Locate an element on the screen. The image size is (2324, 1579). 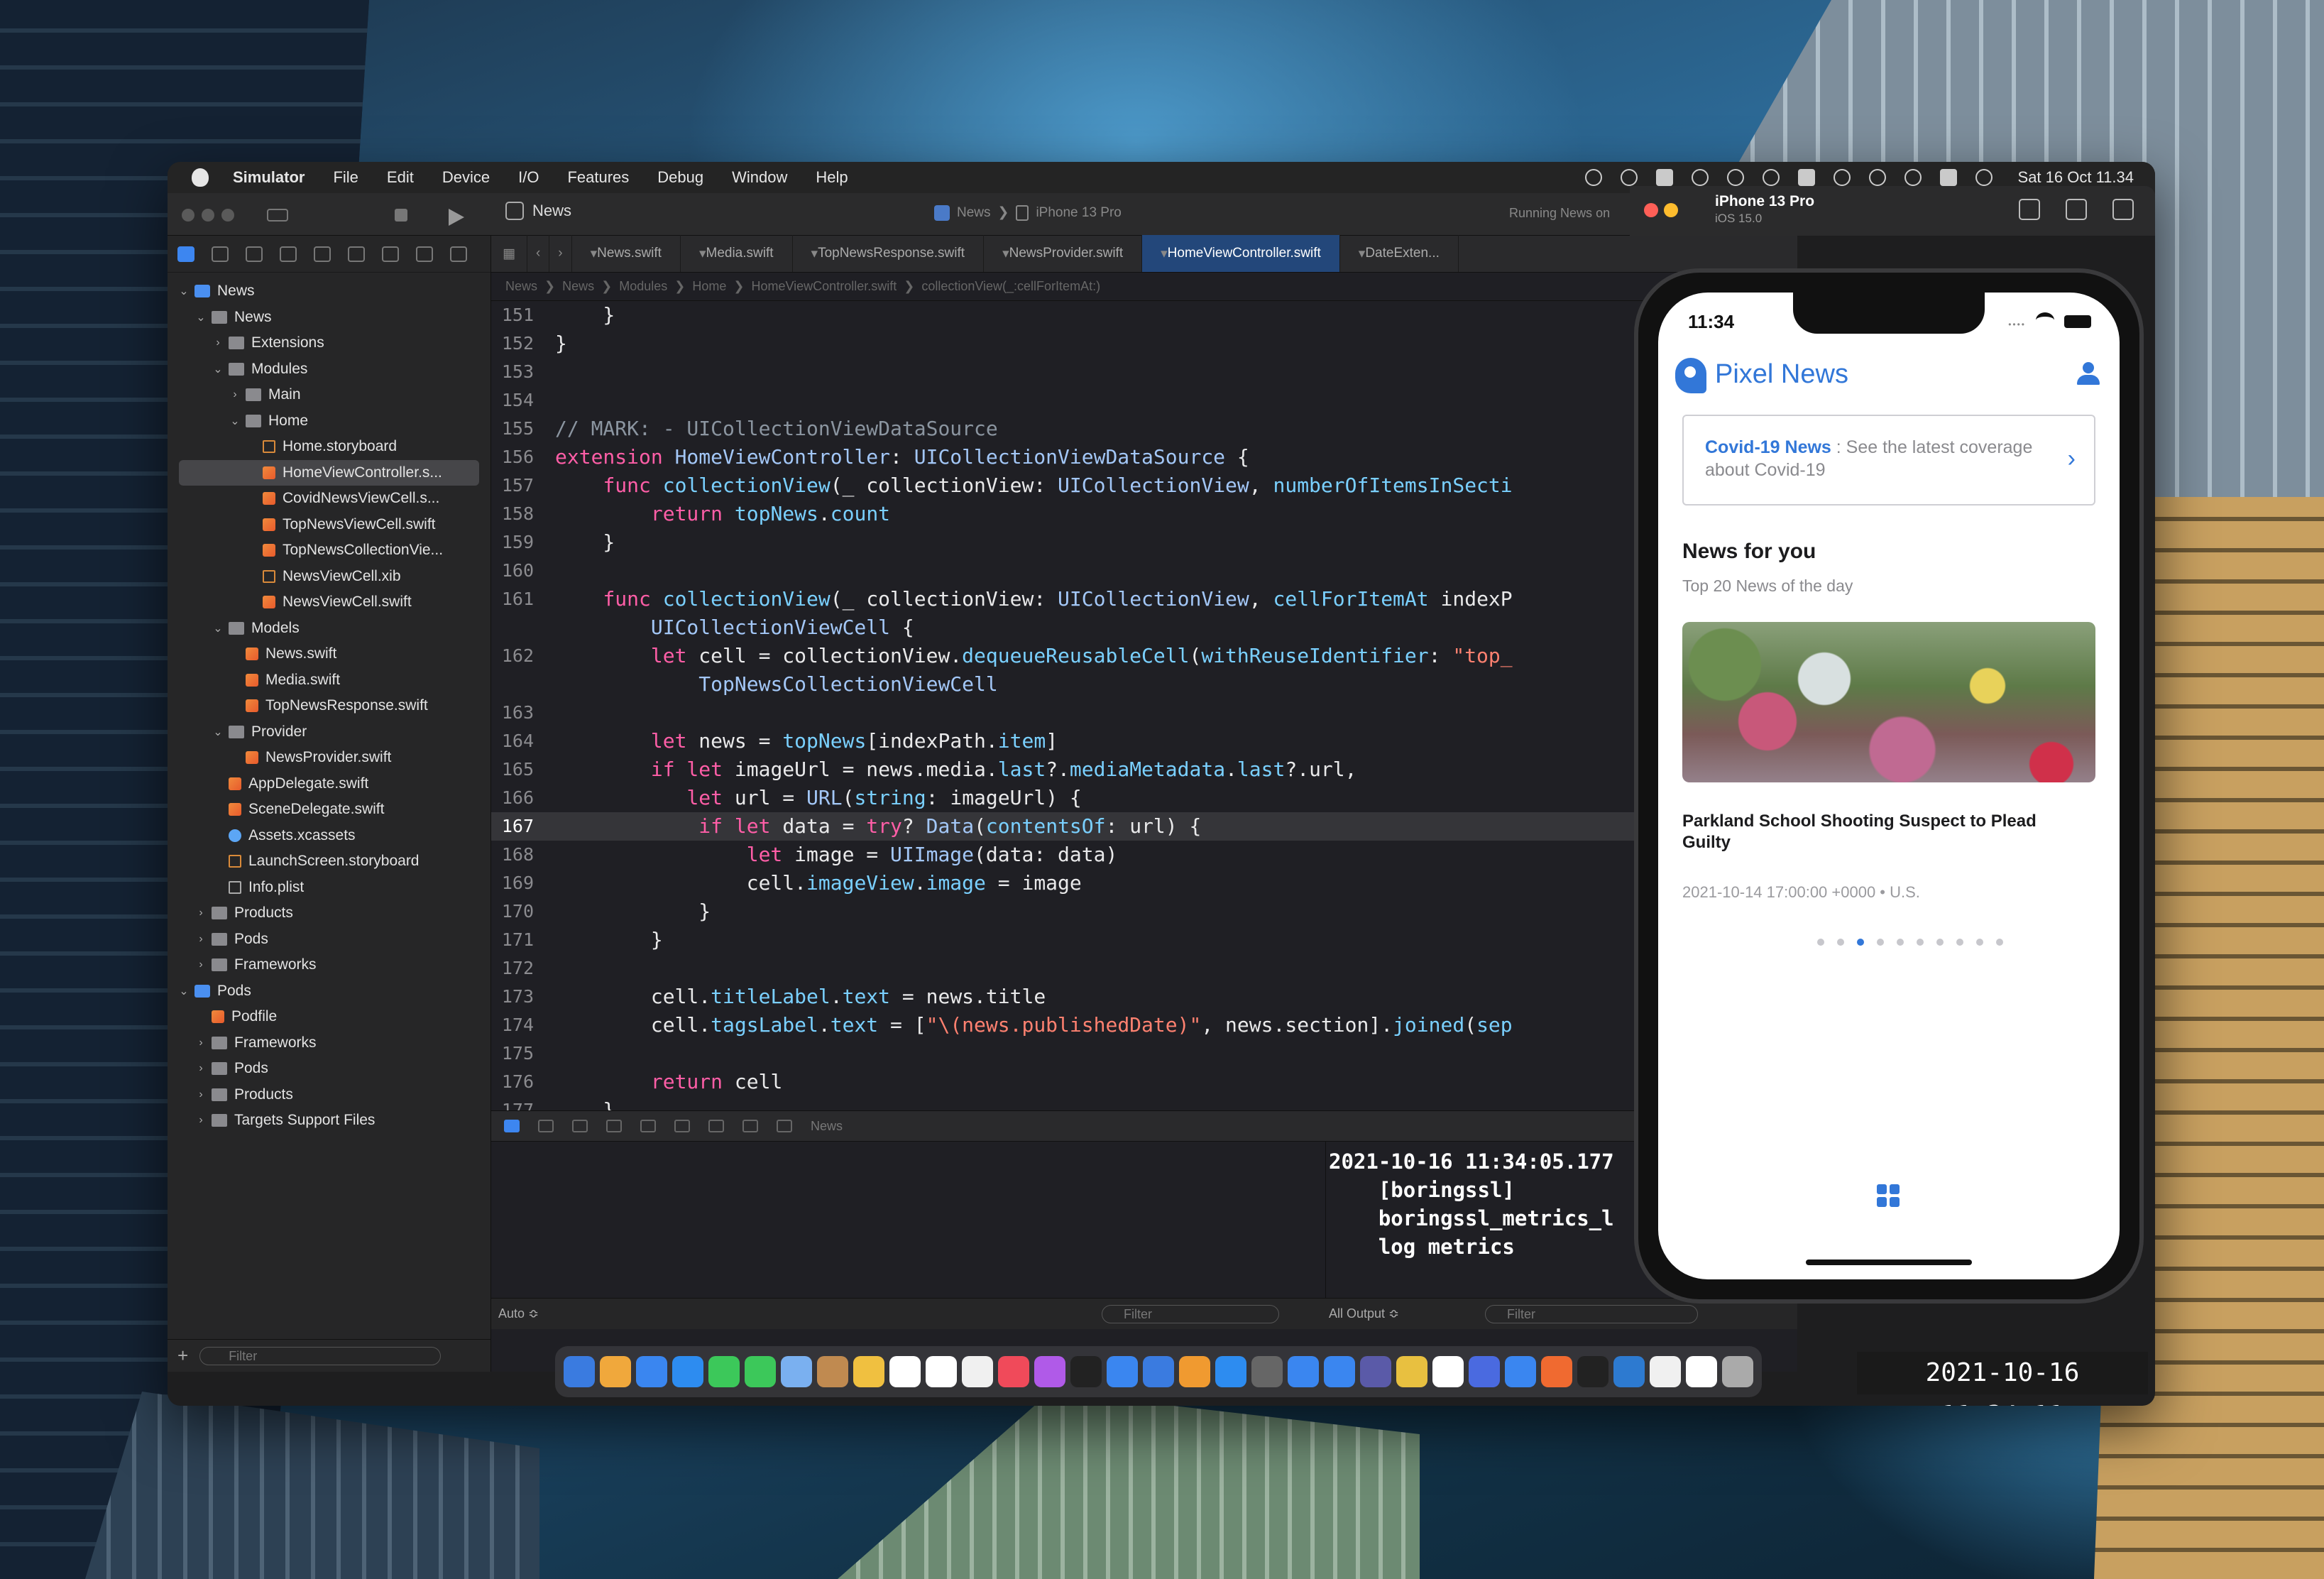
rotate-icon is located at coordinates (2123, 209).